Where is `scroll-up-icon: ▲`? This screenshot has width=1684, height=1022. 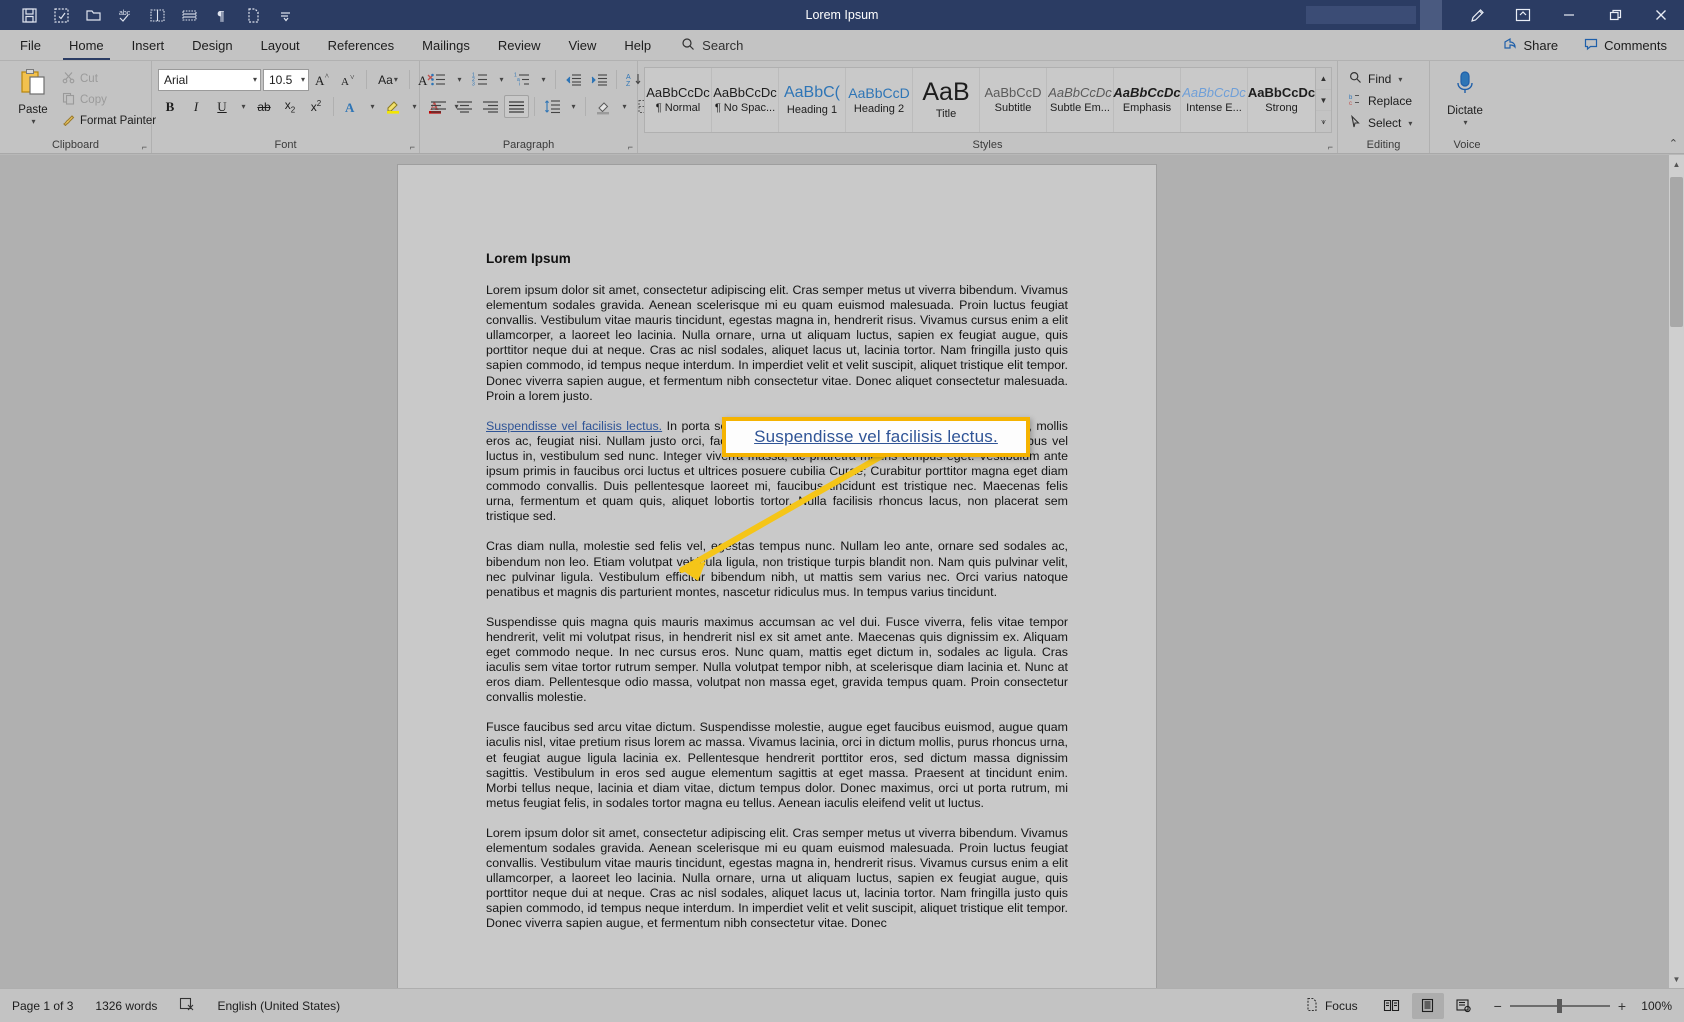 scroll-up-icon: ▲ is located at coordinates (1676, 164).